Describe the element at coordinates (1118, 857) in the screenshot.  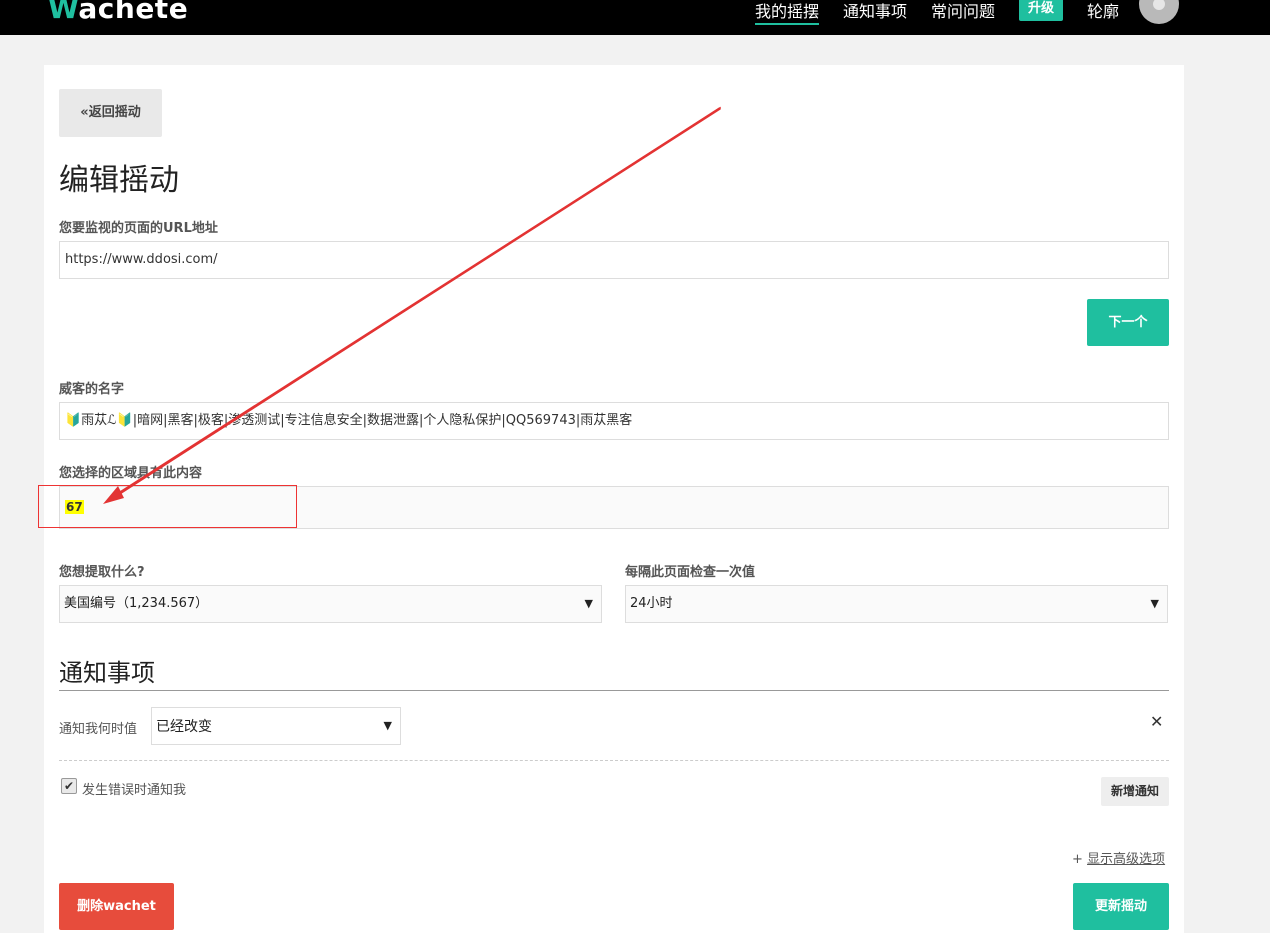
I see `show-advanced-options-link: + 显示高级选项` at that location.